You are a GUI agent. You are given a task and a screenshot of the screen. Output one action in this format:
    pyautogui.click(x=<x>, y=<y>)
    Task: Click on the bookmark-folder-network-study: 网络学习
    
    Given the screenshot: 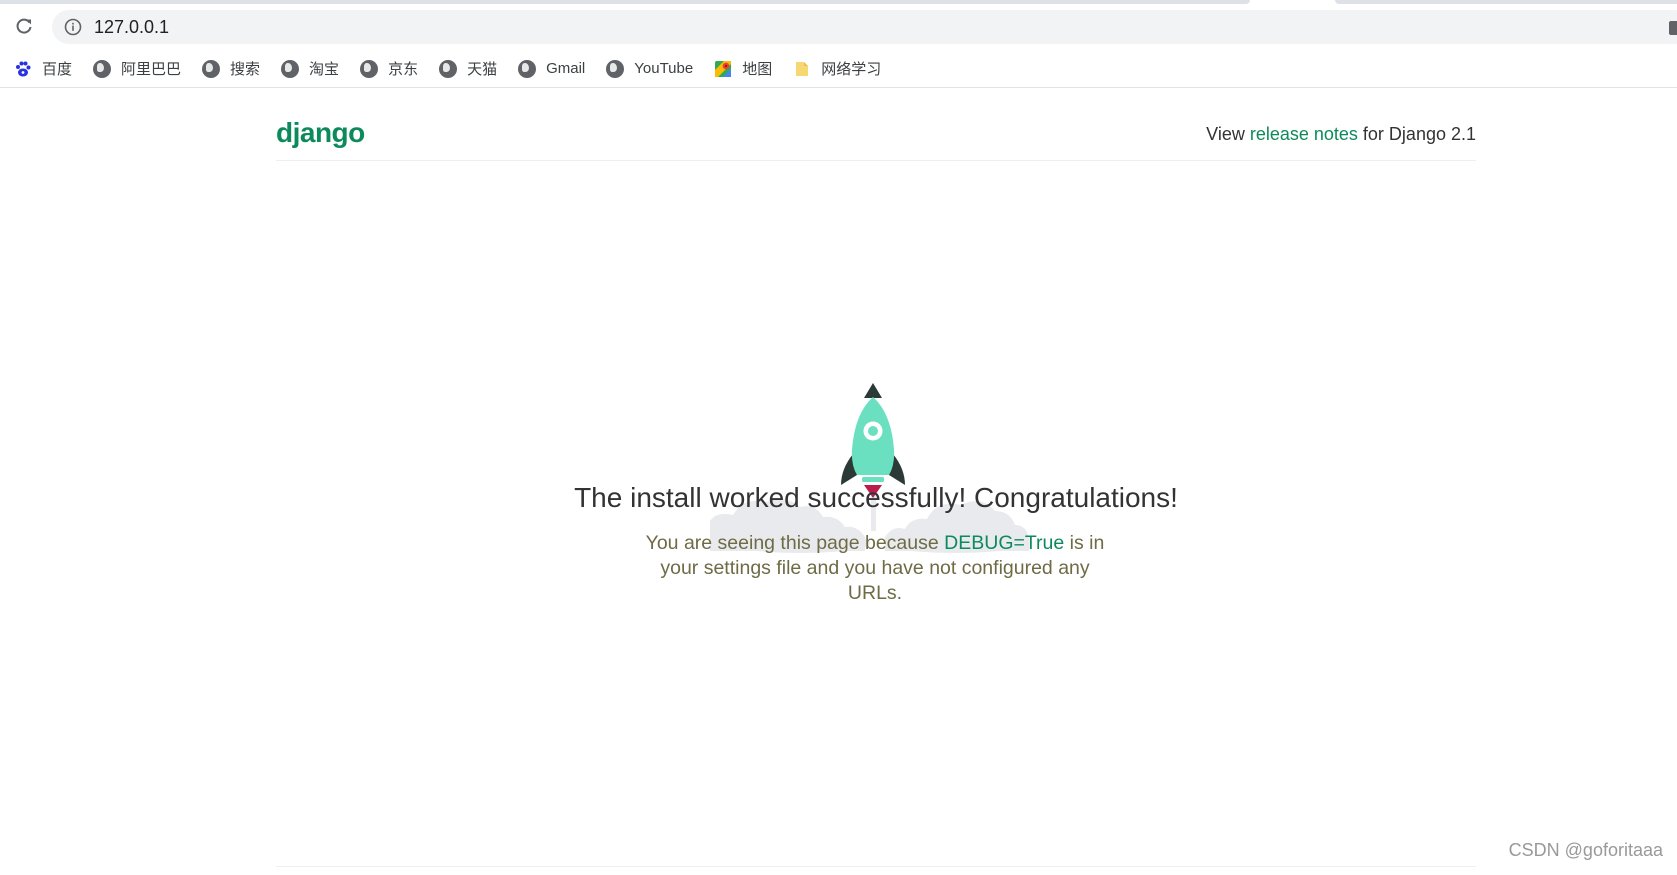 What is the action you would take?
    pyautogui.click(x=837, y=69)
    